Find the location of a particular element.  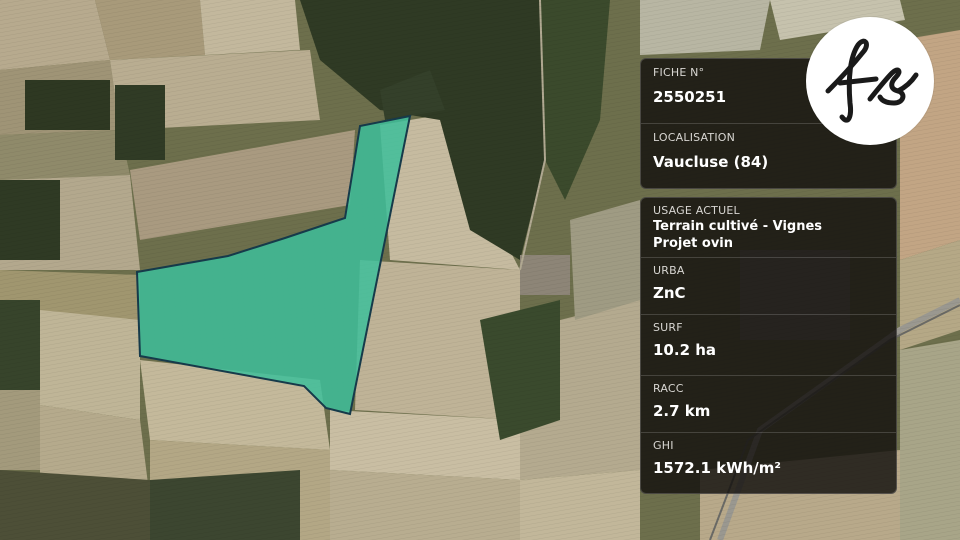

usage-label: USAGE ACTUEL is located at coordinates (696, 210).